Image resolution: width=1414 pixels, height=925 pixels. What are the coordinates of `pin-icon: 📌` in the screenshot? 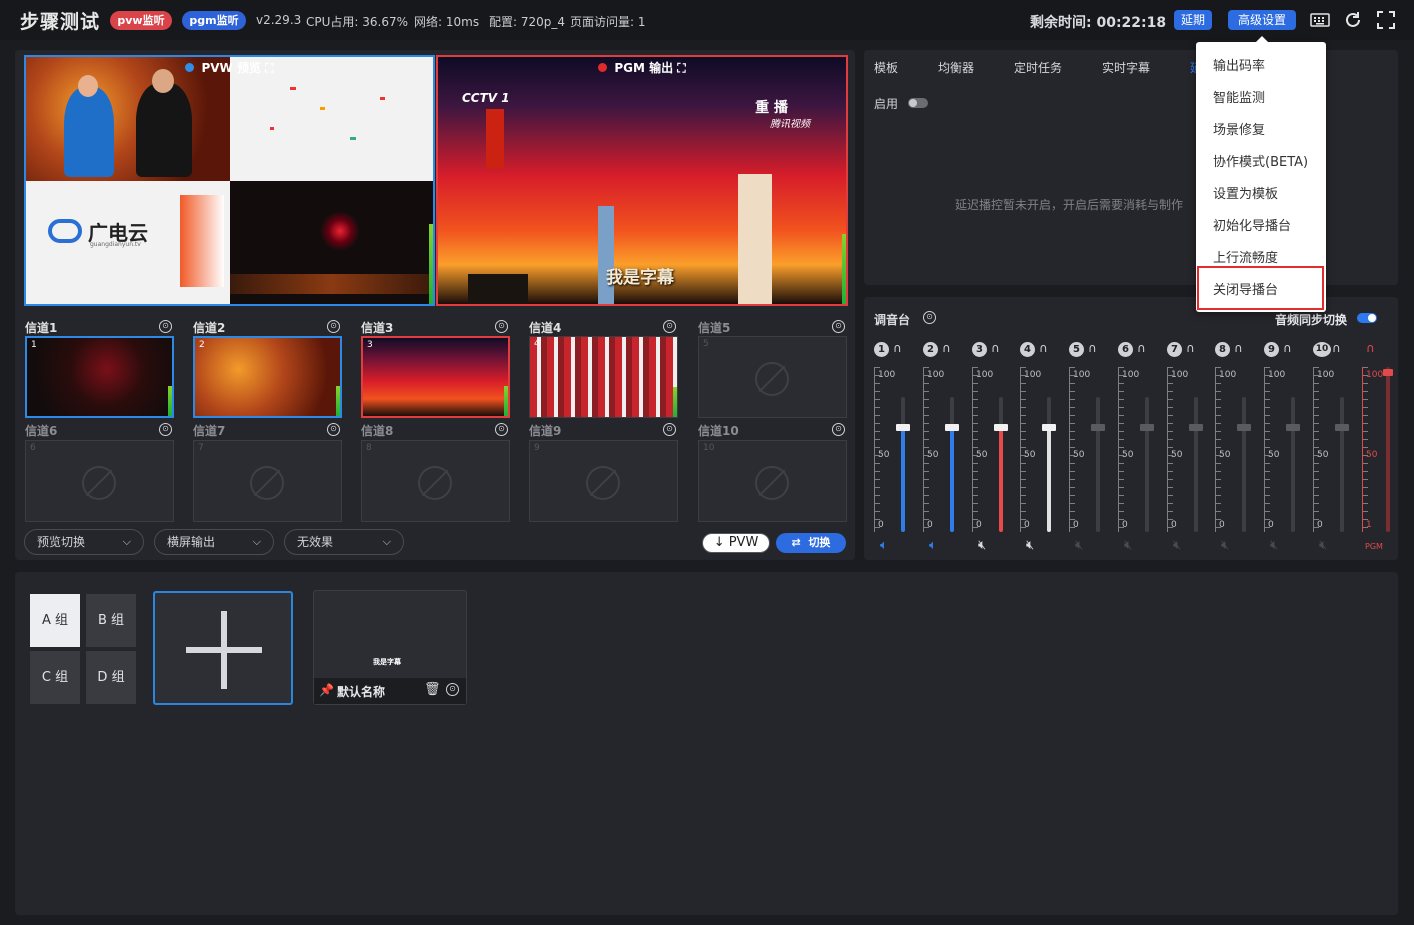 It's located at (326, 690).